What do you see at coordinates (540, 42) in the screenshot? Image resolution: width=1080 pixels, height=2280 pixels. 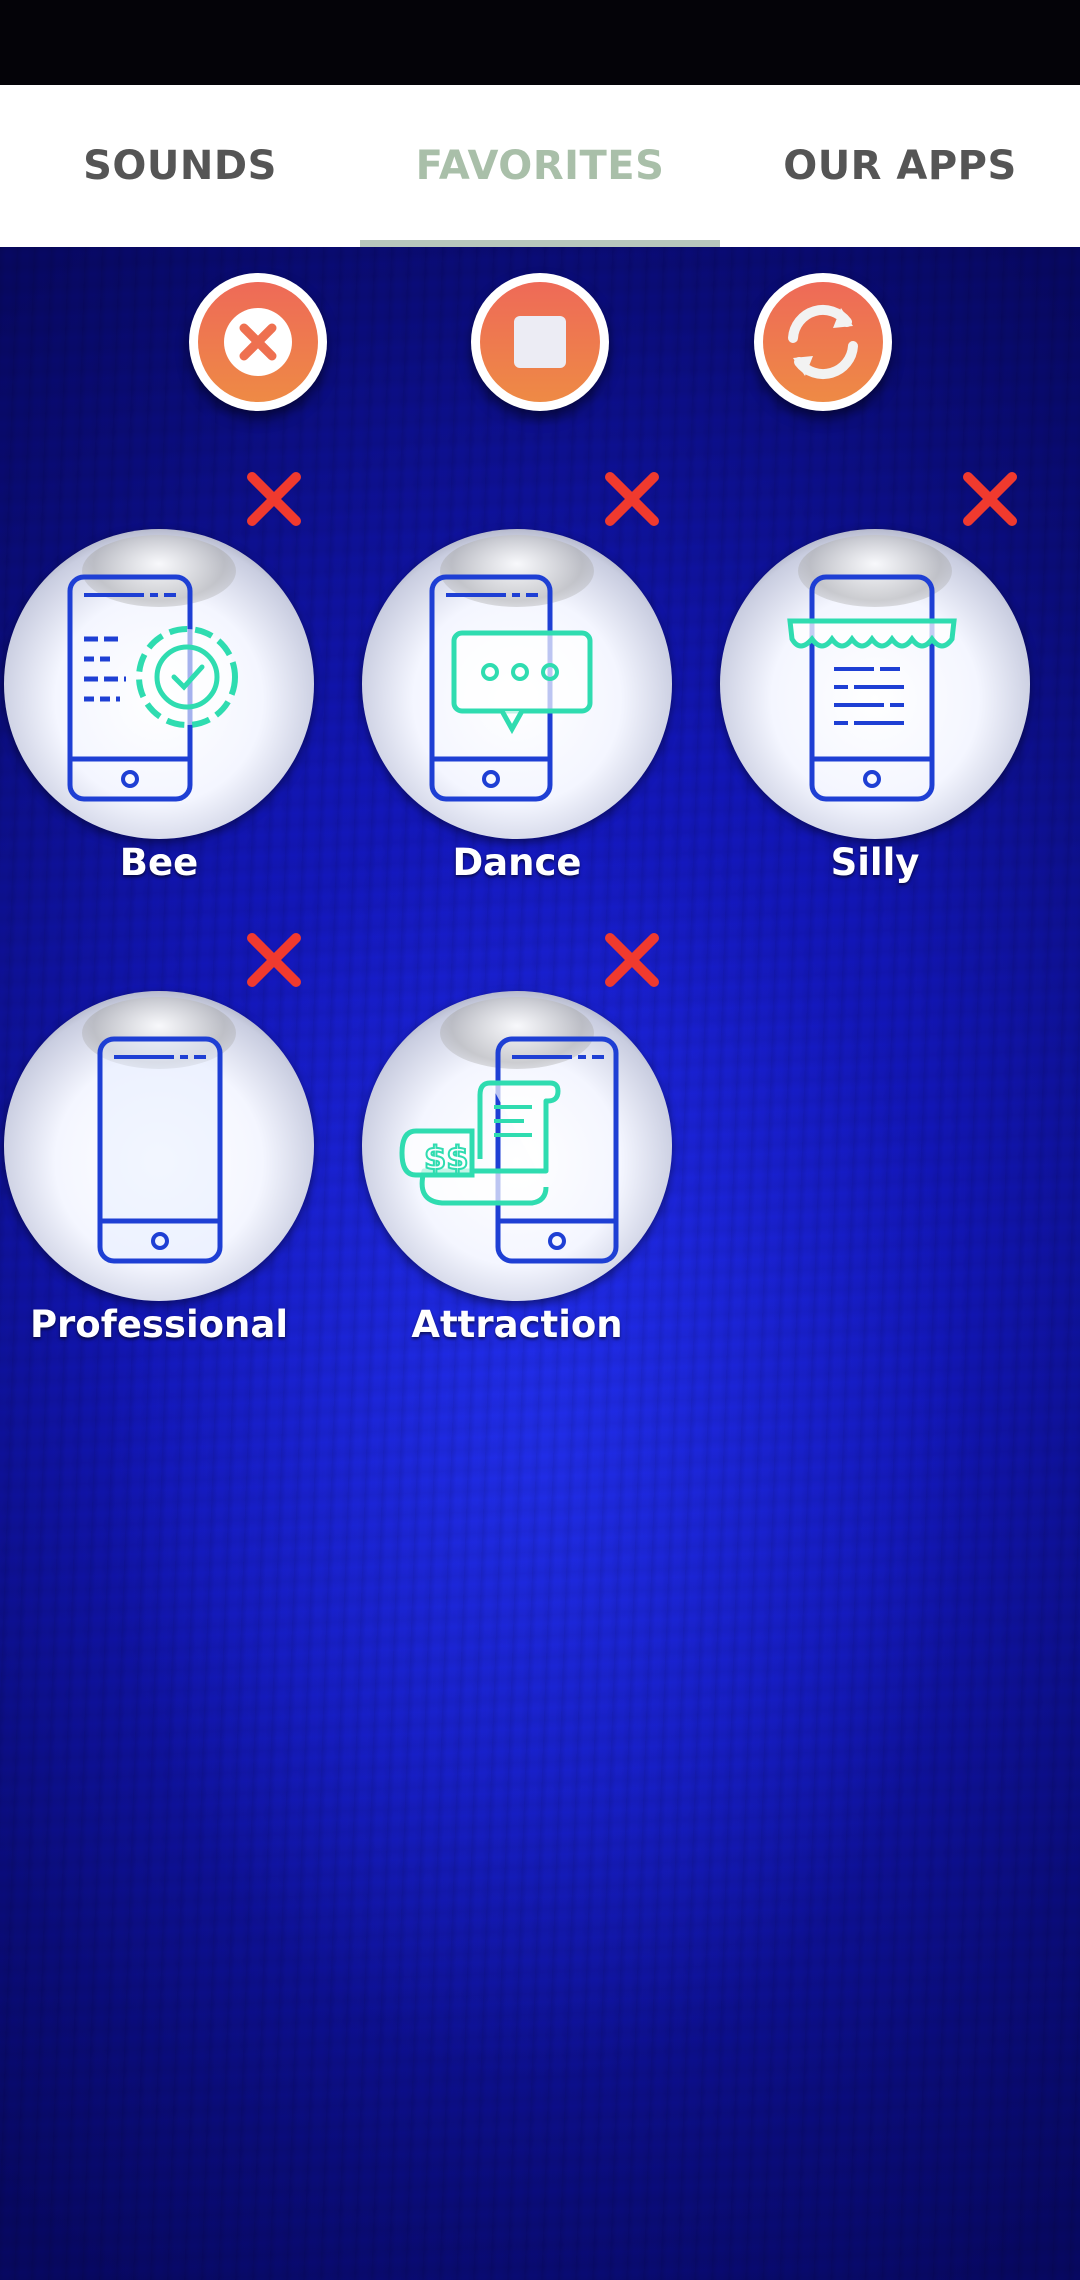 I see `status-bar` at bounding box center [540, 42].